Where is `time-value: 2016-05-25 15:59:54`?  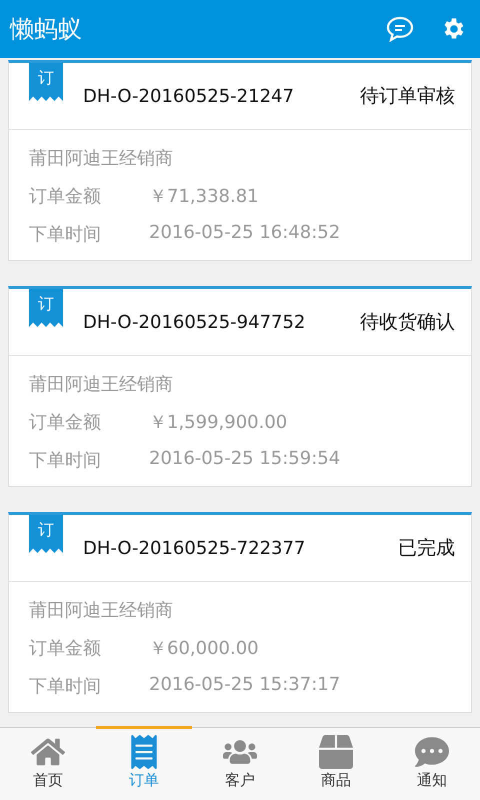 time-value: 2016-05-25 15:59:54 is located at coordinates (244, 459).